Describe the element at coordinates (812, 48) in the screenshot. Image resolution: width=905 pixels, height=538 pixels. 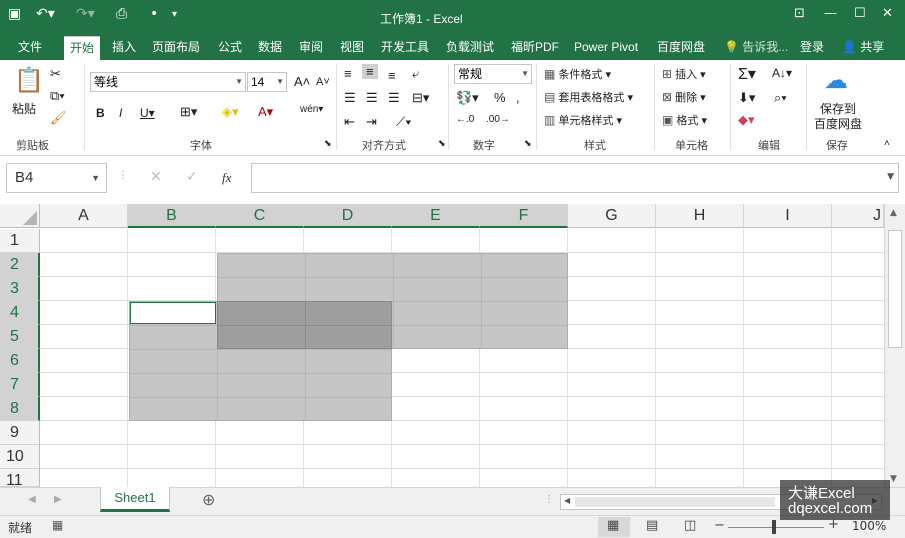
I see `login-link: 登录` at that location.